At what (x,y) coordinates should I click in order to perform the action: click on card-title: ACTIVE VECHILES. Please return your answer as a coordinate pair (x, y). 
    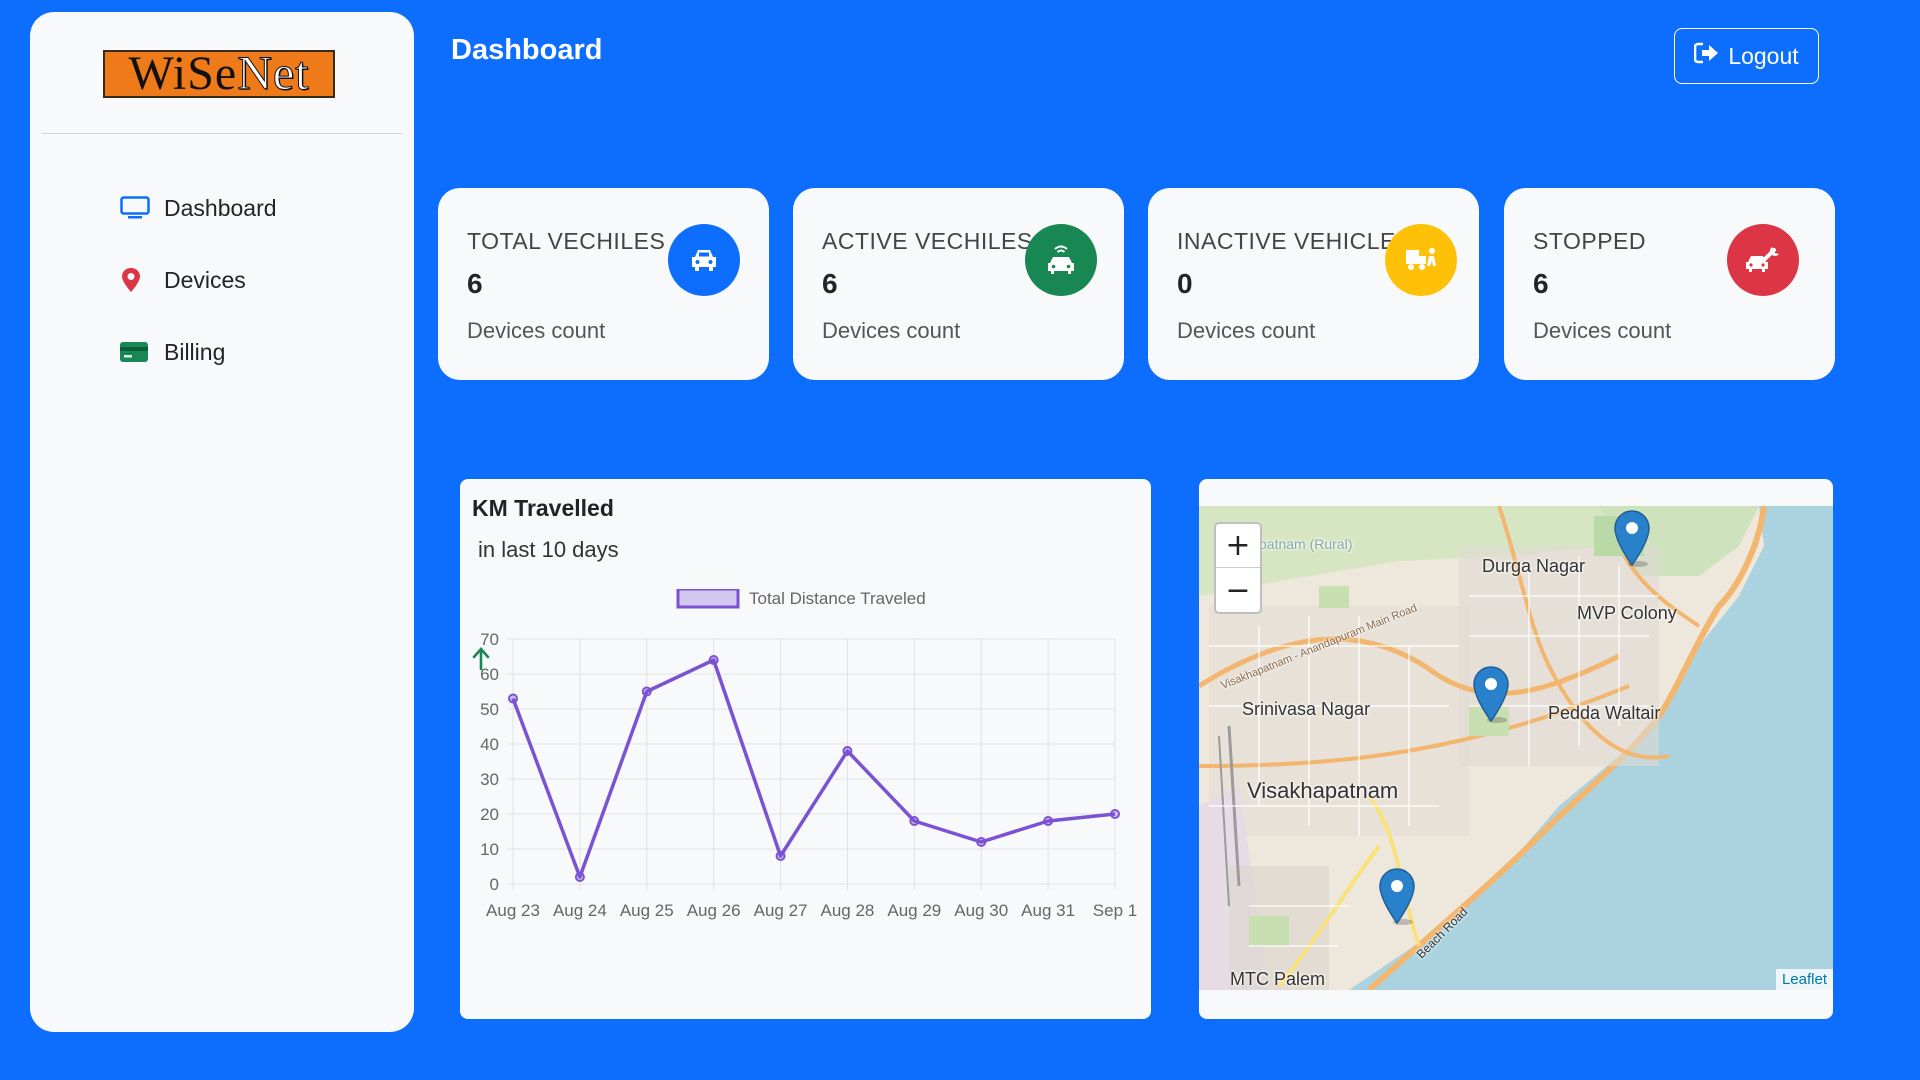
    Looking at the image, I should click on (927, 241).